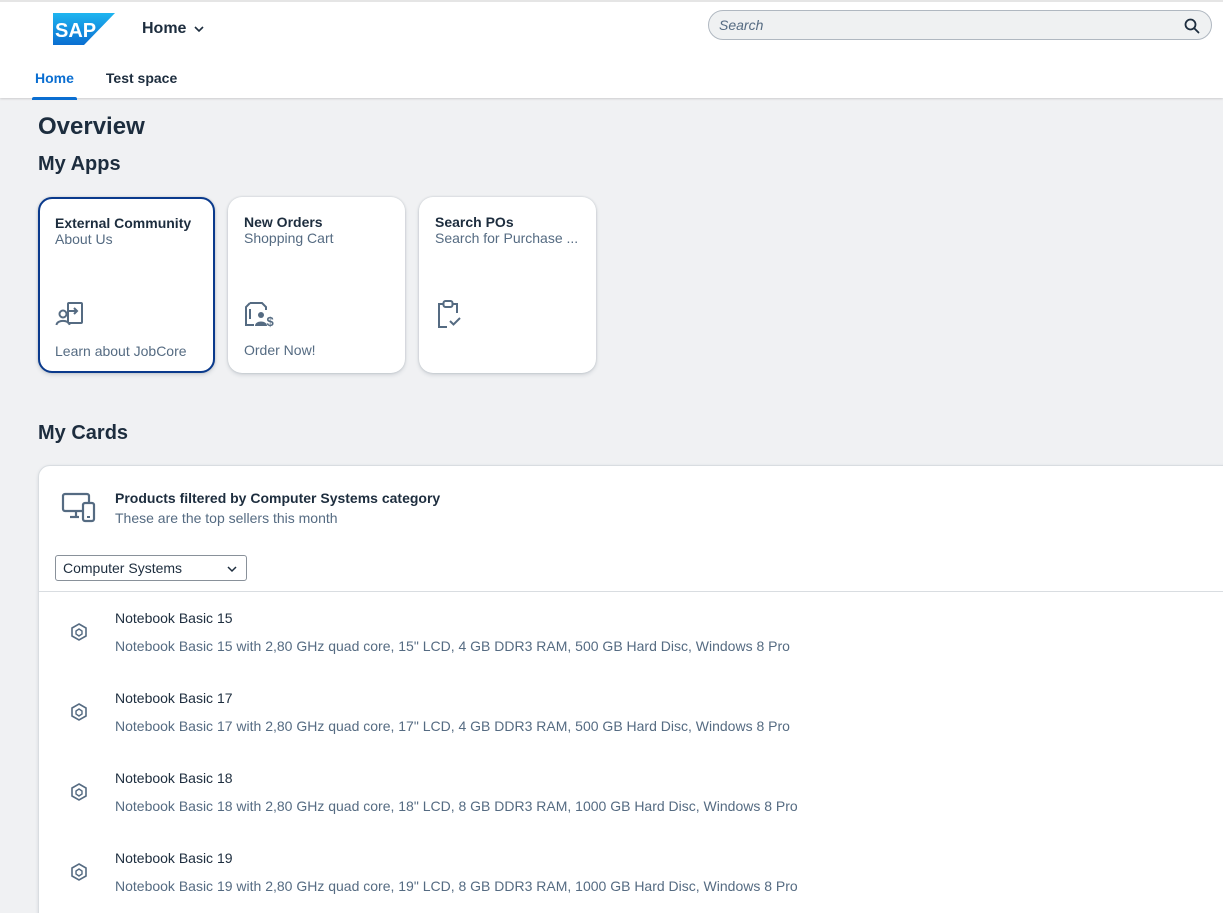  I want to click on category-select-value: Computer Systems, so click(123, 568).